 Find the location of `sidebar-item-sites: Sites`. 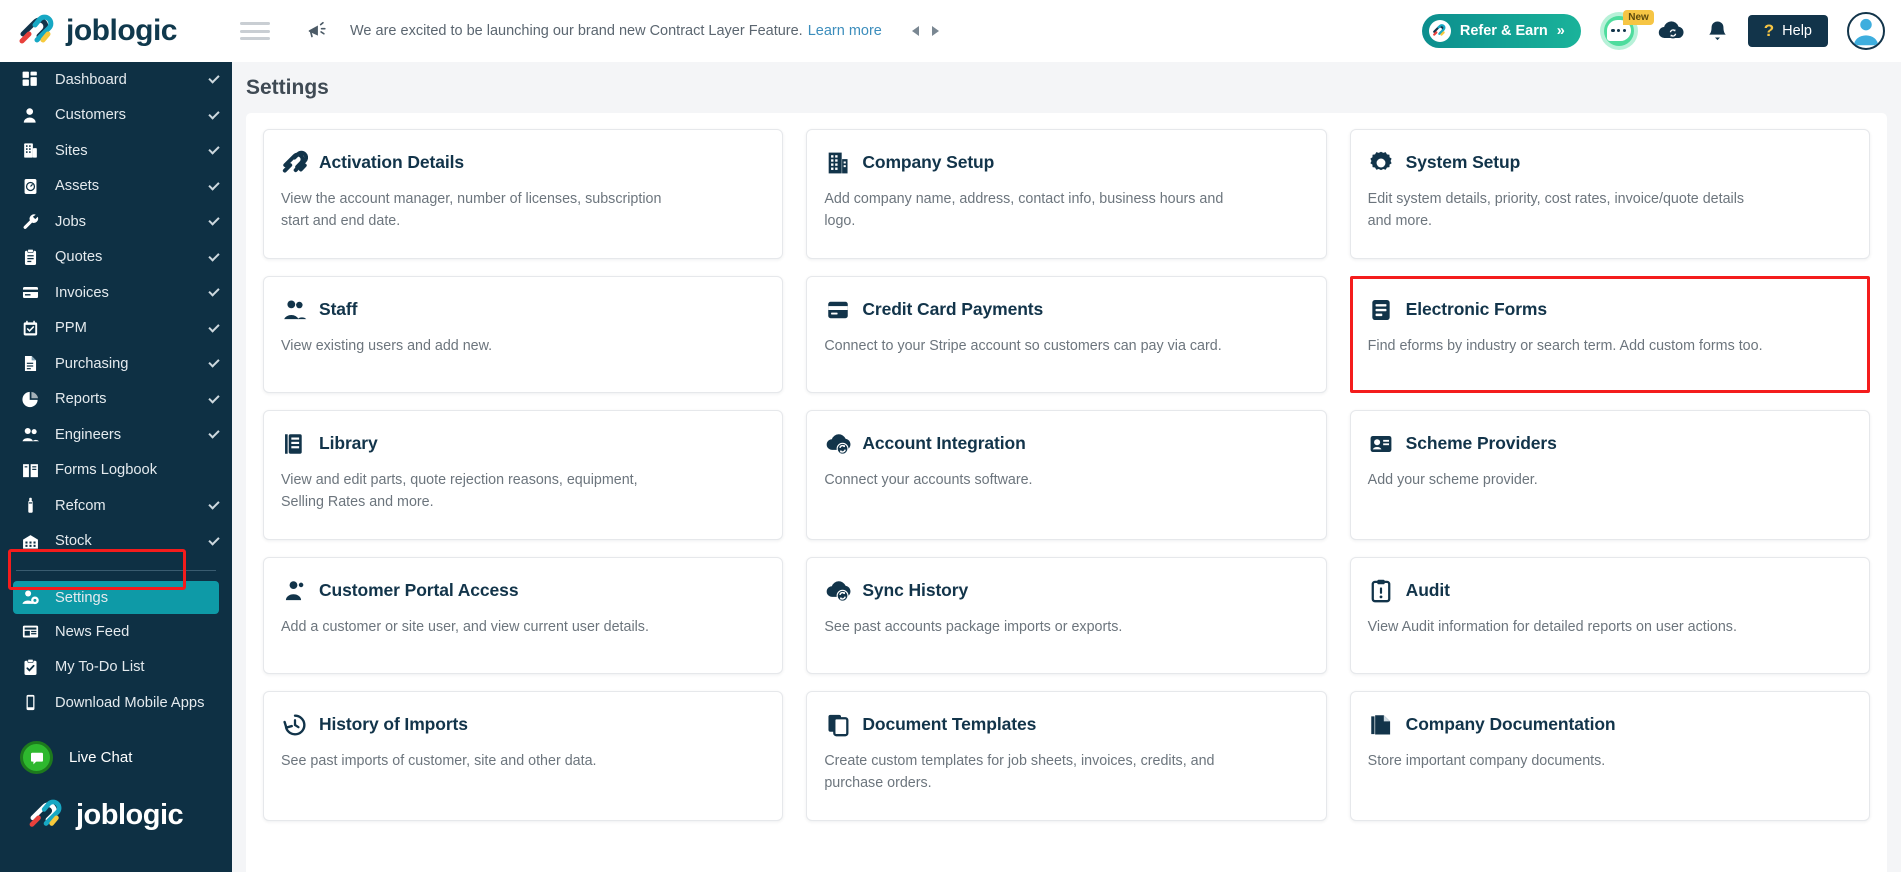

sidebar-item-sites: Sites is located at coordinates (116, 151).